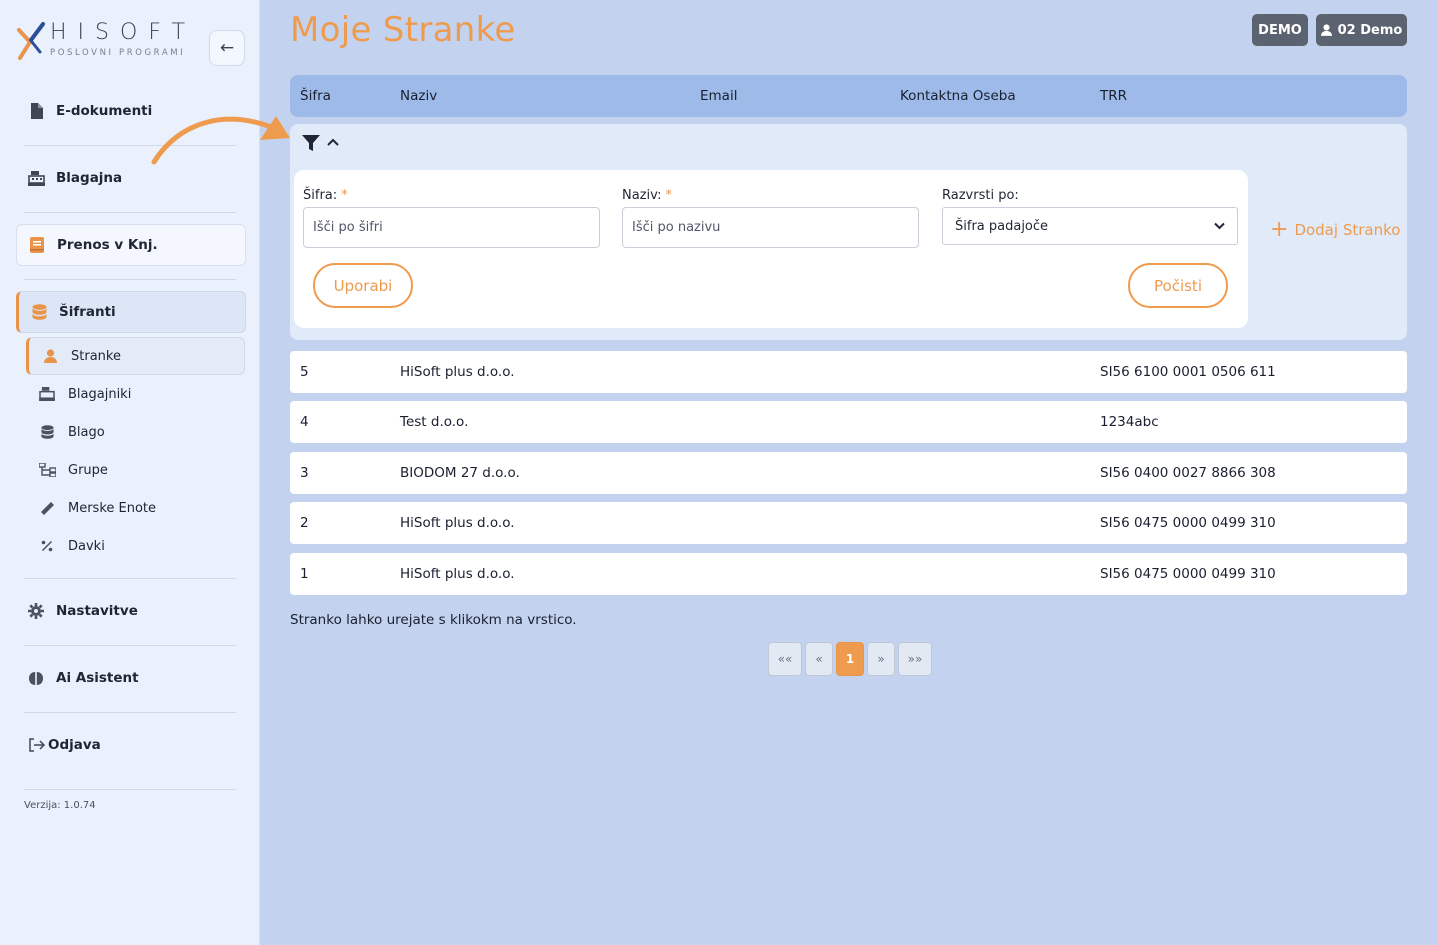 The width and height of the screenshot is (1437, 945). Describe the element at coordinates (36, 178) in the screenshot. I see `cash-register-icon` at that location.